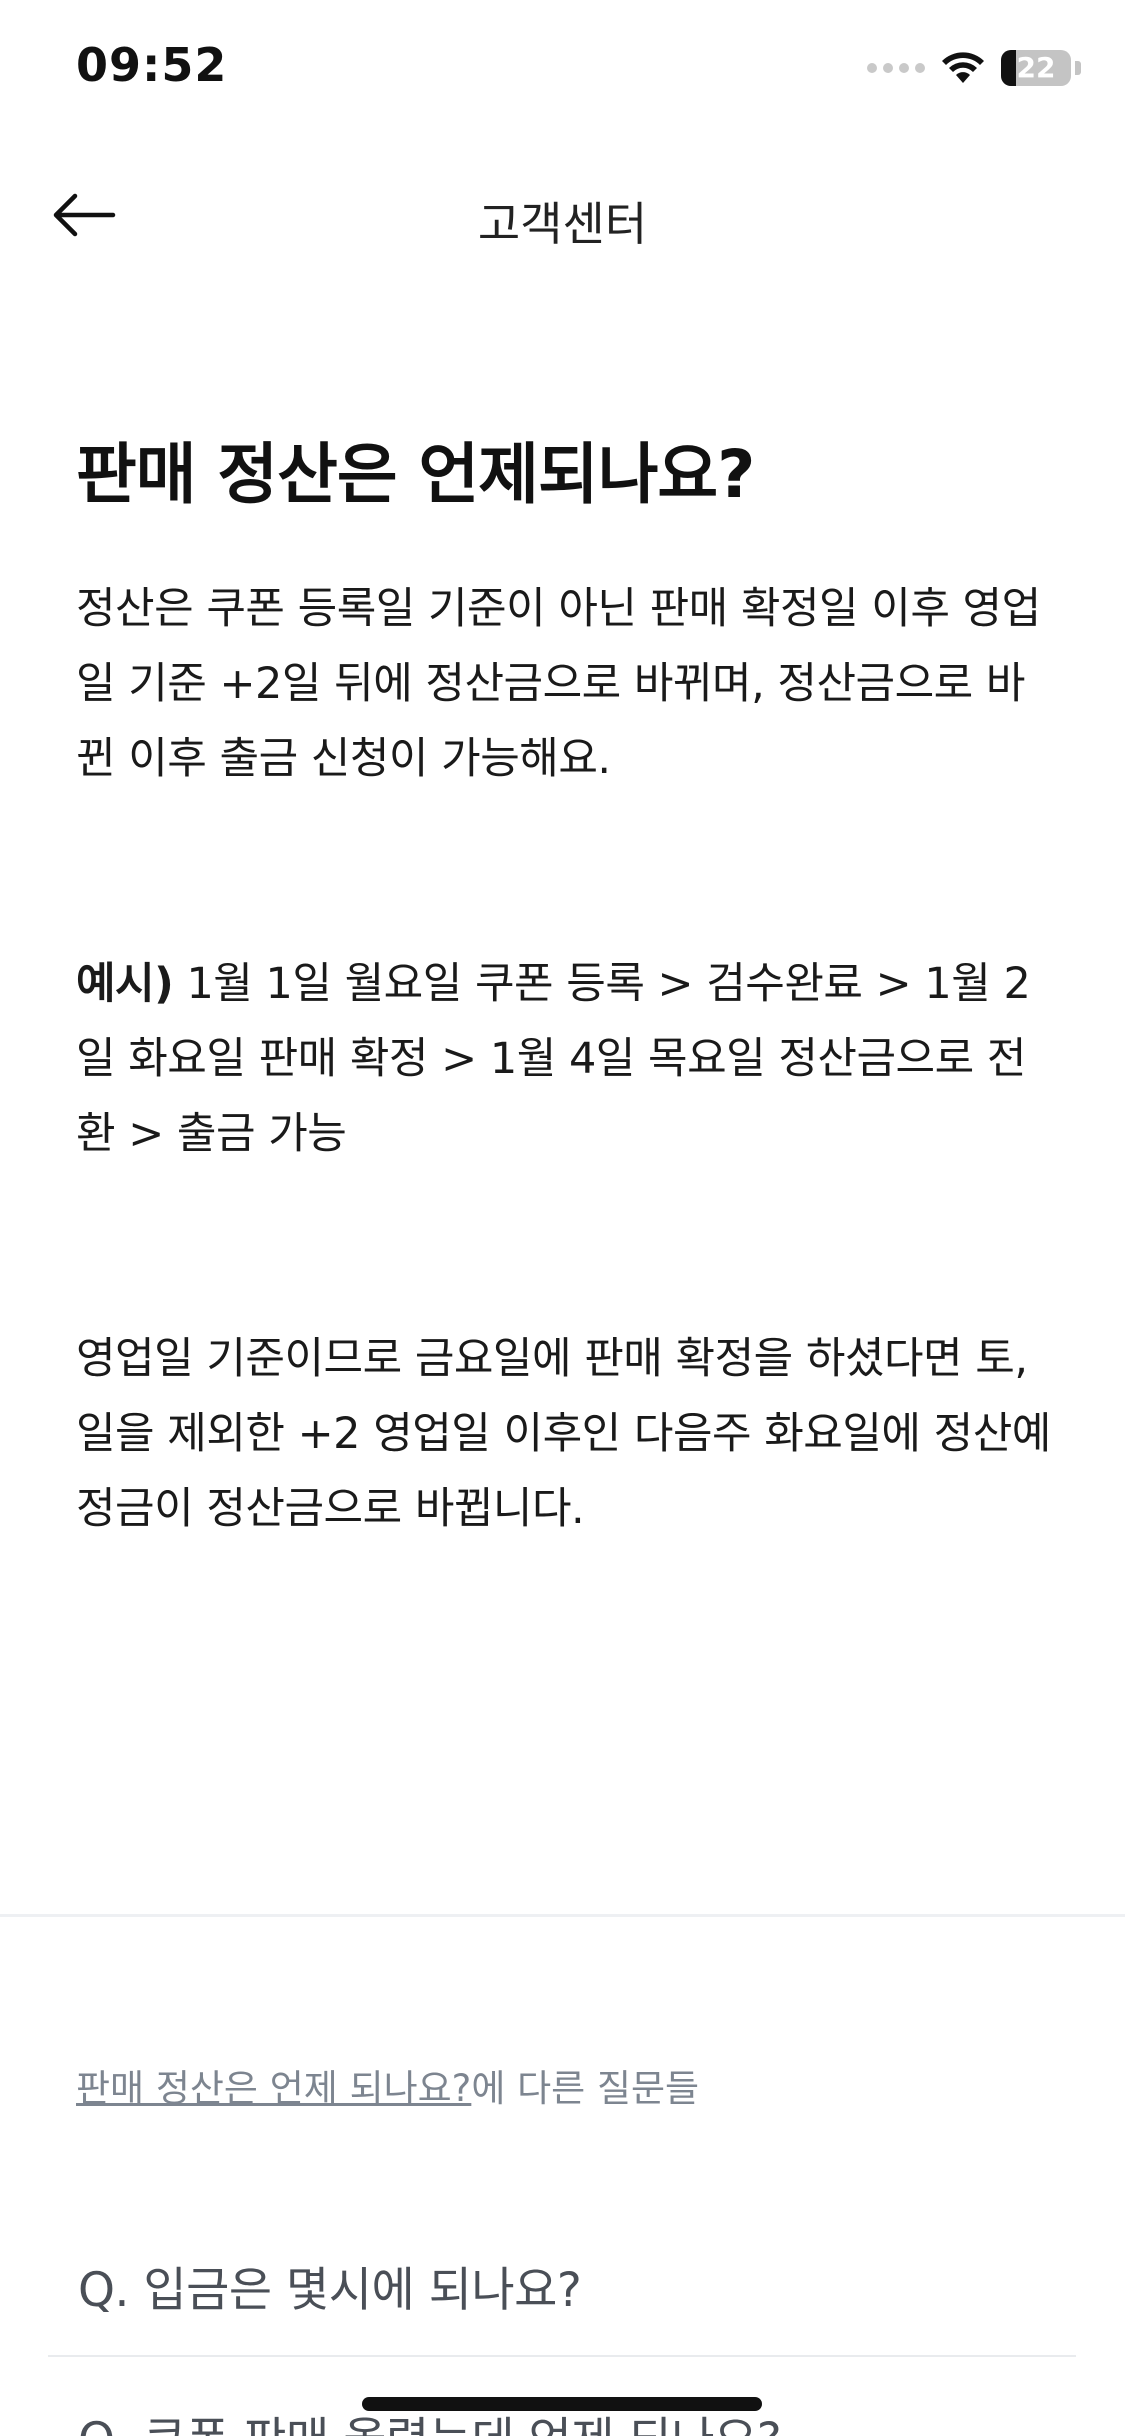 The image size is (1125, 2436). I want to click on related-question-item: Q. 입금은 몇시에 되나요?, so click(562, 2282).